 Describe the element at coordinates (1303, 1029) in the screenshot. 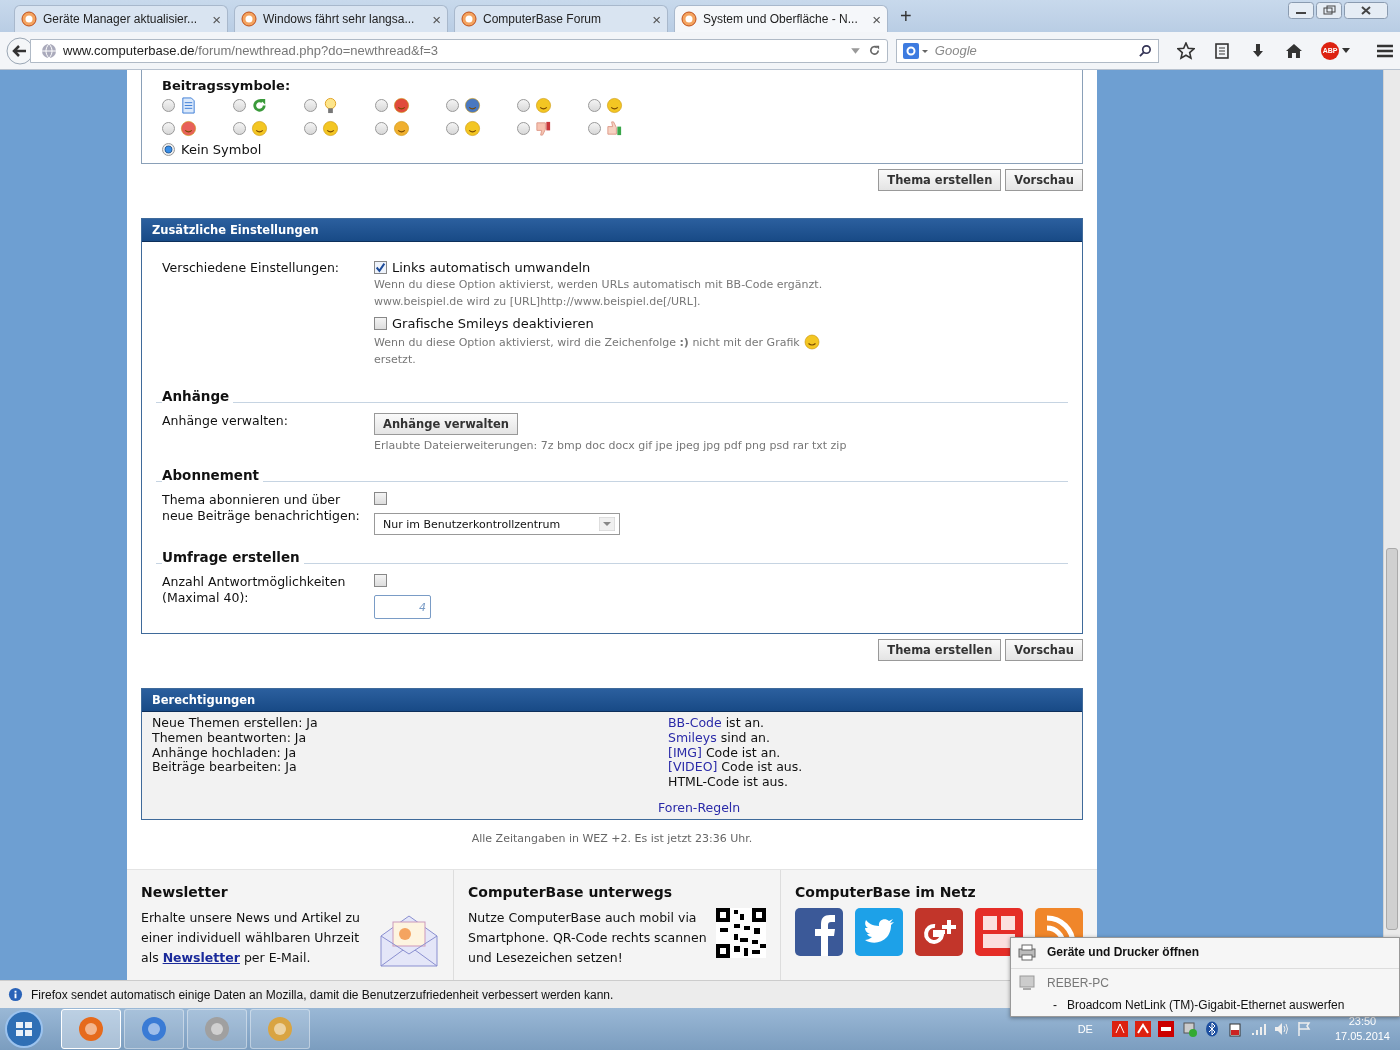

I see `flag-icon` at that location.